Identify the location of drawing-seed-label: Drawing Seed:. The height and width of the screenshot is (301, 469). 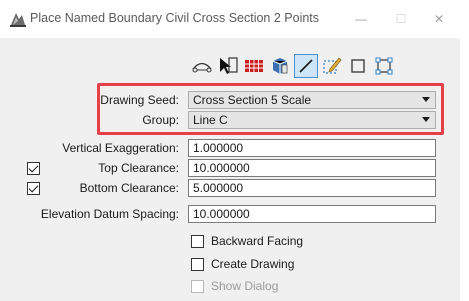
(139, 100).